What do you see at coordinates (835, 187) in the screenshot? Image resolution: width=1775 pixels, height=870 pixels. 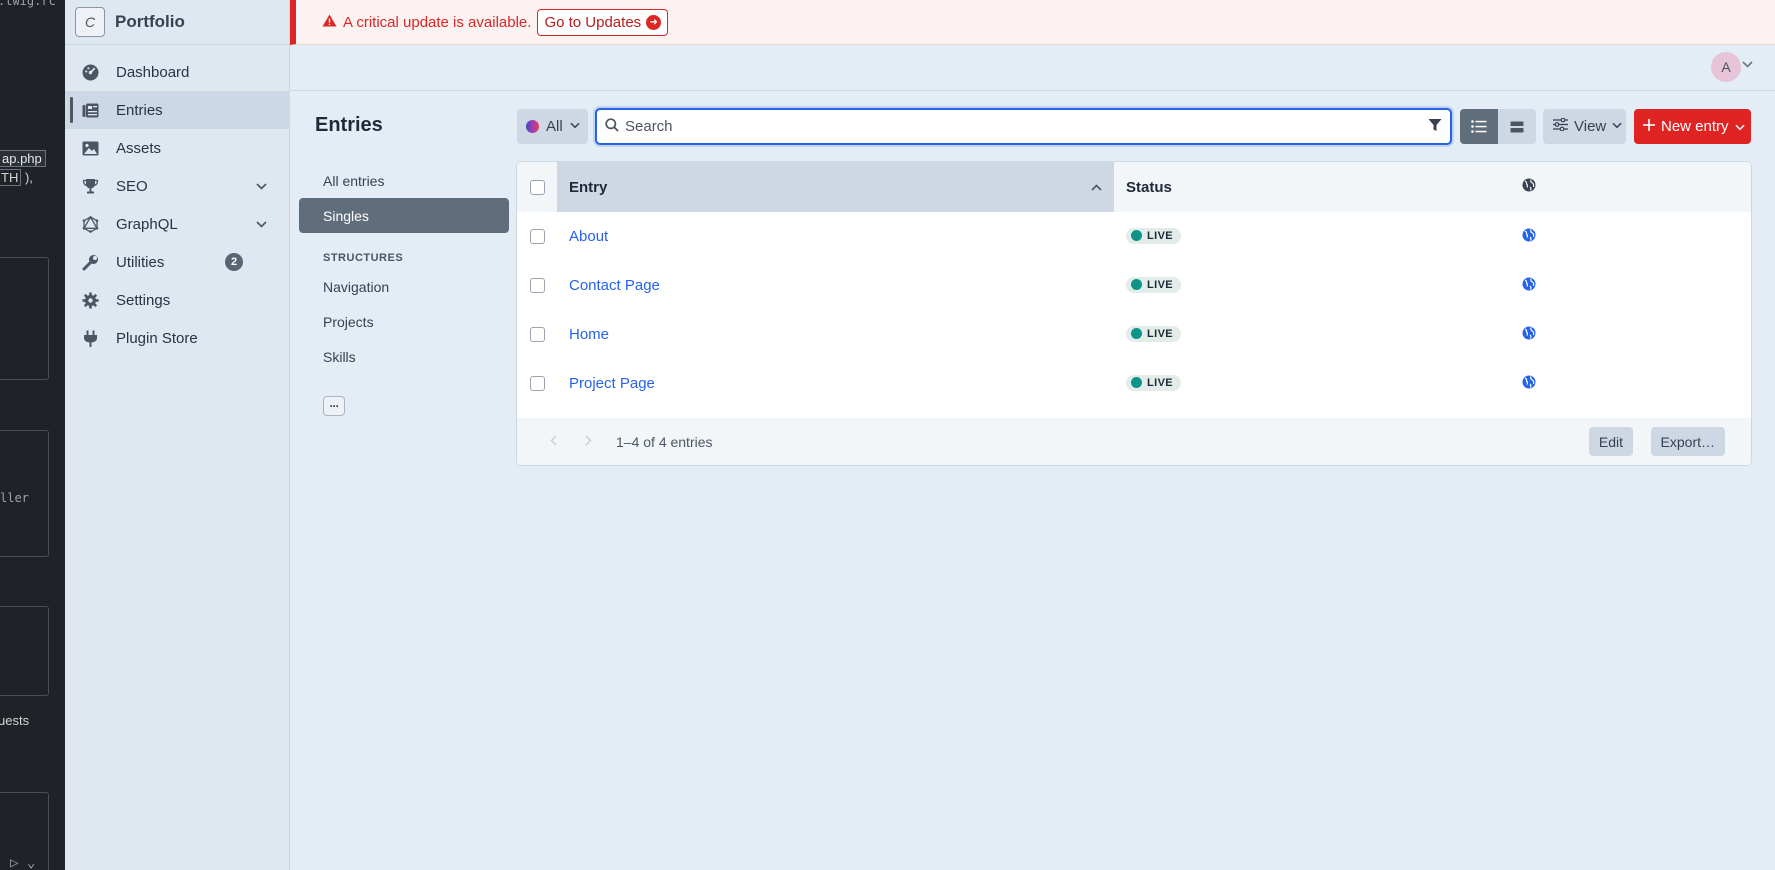 I see `column-header-entry: Entry` at bounding box center [835, 187].